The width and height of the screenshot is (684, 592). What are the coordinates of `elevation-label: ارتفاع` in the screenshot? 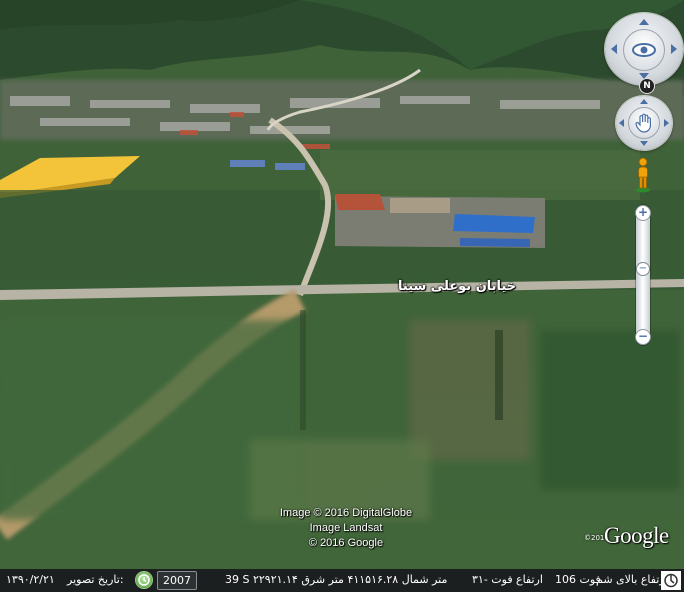 It's located at (529, 579).